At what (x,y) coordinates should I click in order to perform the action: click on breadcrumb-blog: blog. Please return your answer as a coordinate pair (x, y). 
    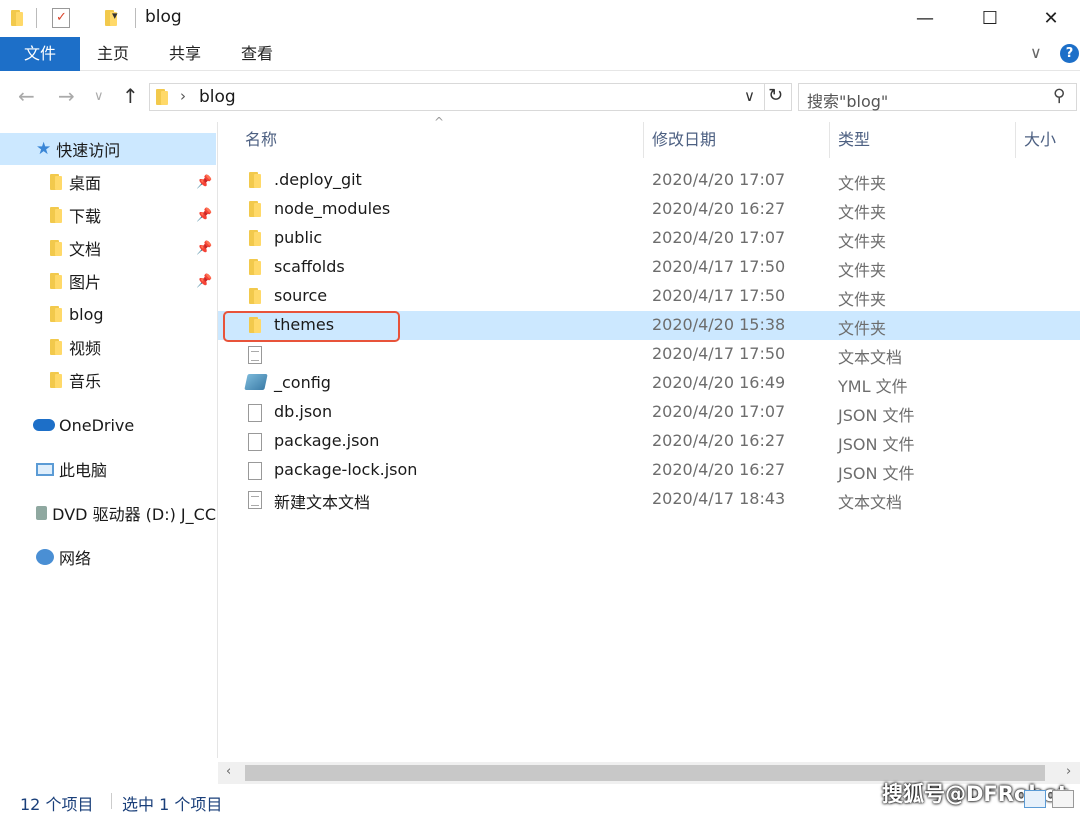
    Looking at the image, I should click on (217, 97).